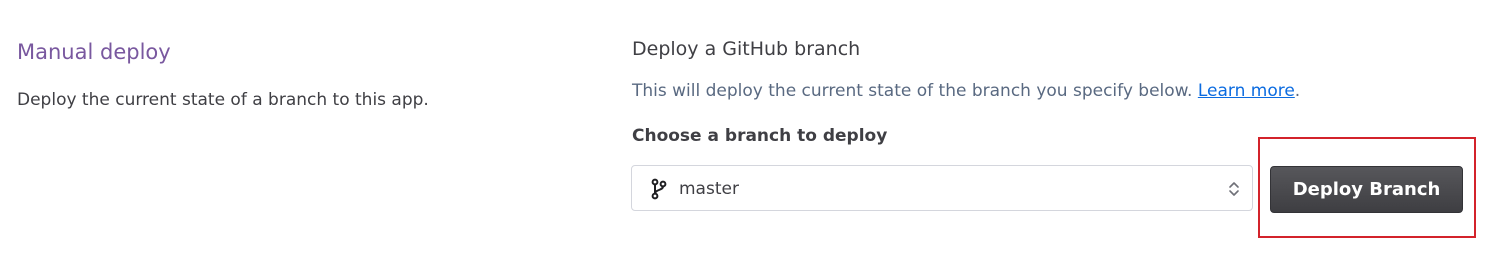  What do you see at coordinates (1234, 189) in the screenshot?
I see `up-down-chevron-icon` at bounding box center [1234, 189].